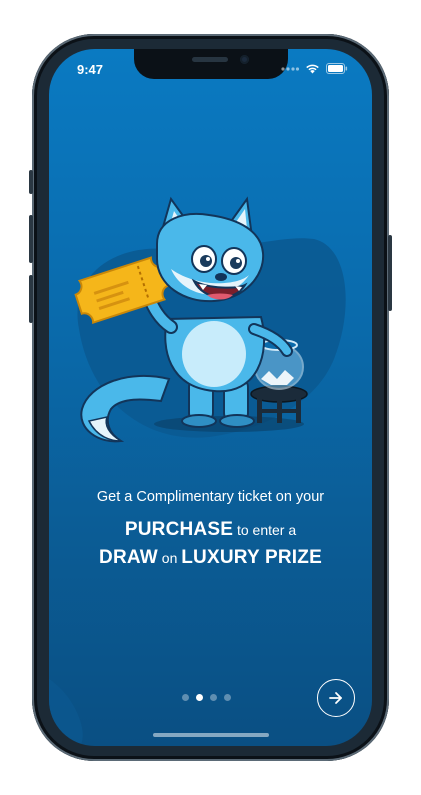 This screenshot has height=795, width=421. I want to click on status-time: 9:47, so click(90, 69).